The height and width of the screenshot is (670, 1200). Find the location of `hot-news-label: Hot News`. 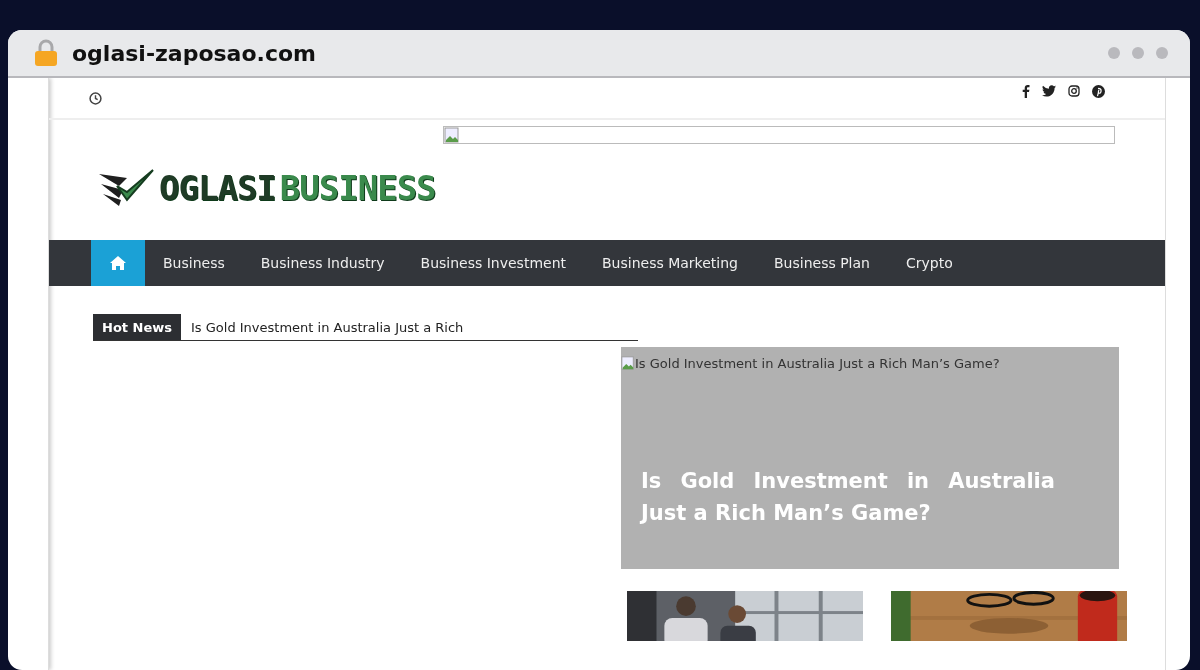

hot-news-label: Hot News is located at coordinates (137, 327).